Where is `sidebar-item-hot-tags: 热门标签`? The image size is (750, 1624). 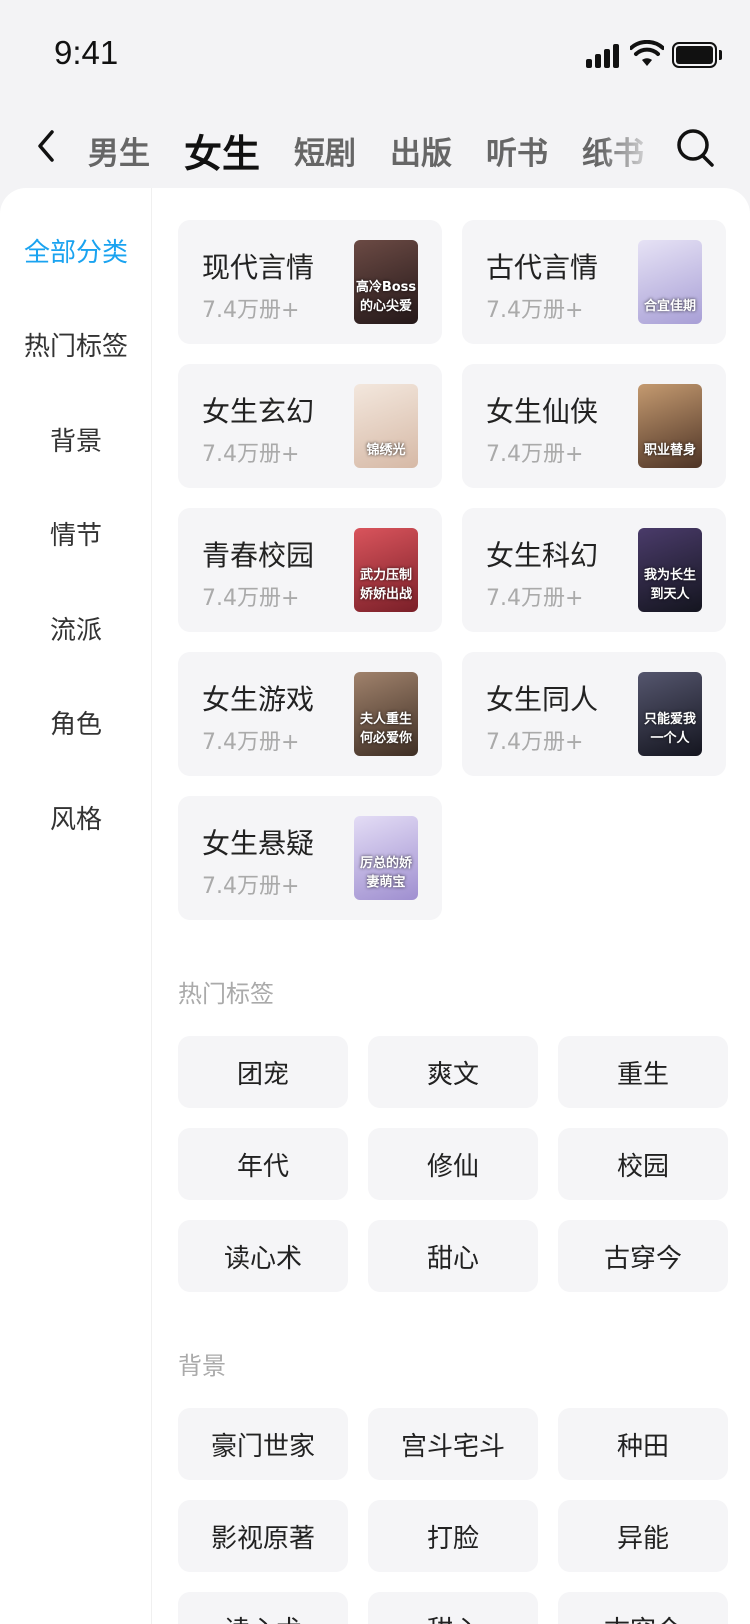
sidebar-item-hot-tags: 热门标签 is located at coordinates (76, 344).